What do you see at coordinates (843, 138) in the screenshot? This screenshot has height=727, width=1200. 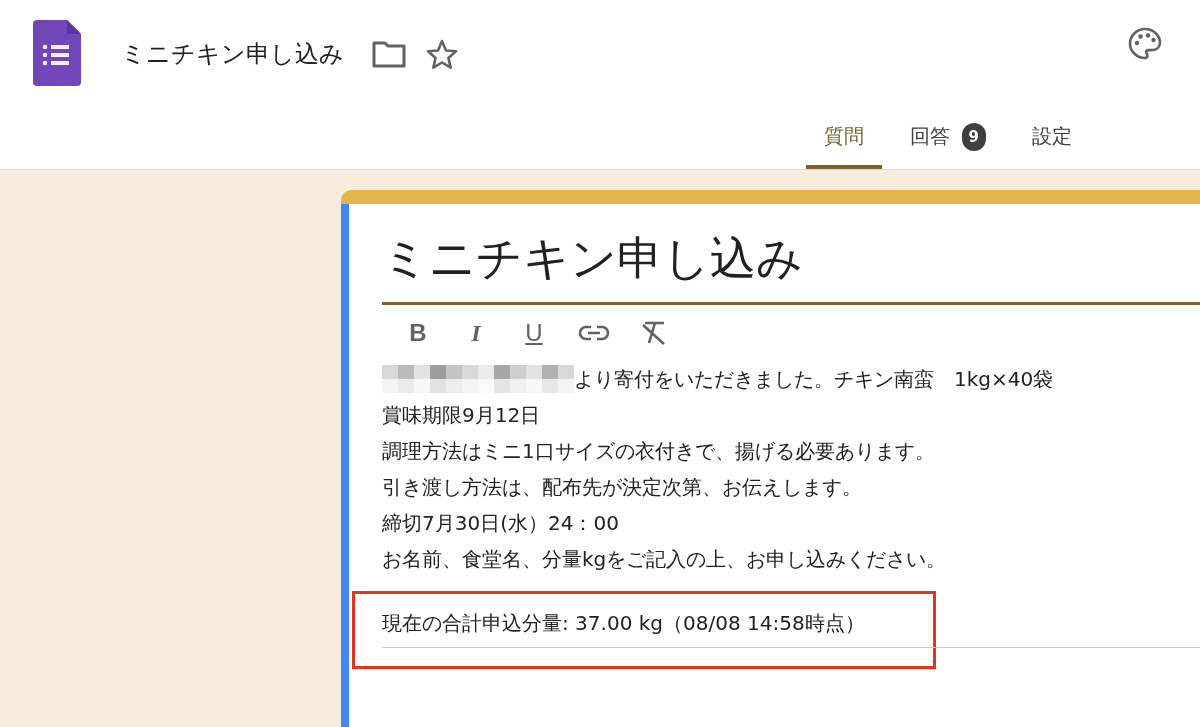 I see `tab: 質問` at bounding box center [843, 138].